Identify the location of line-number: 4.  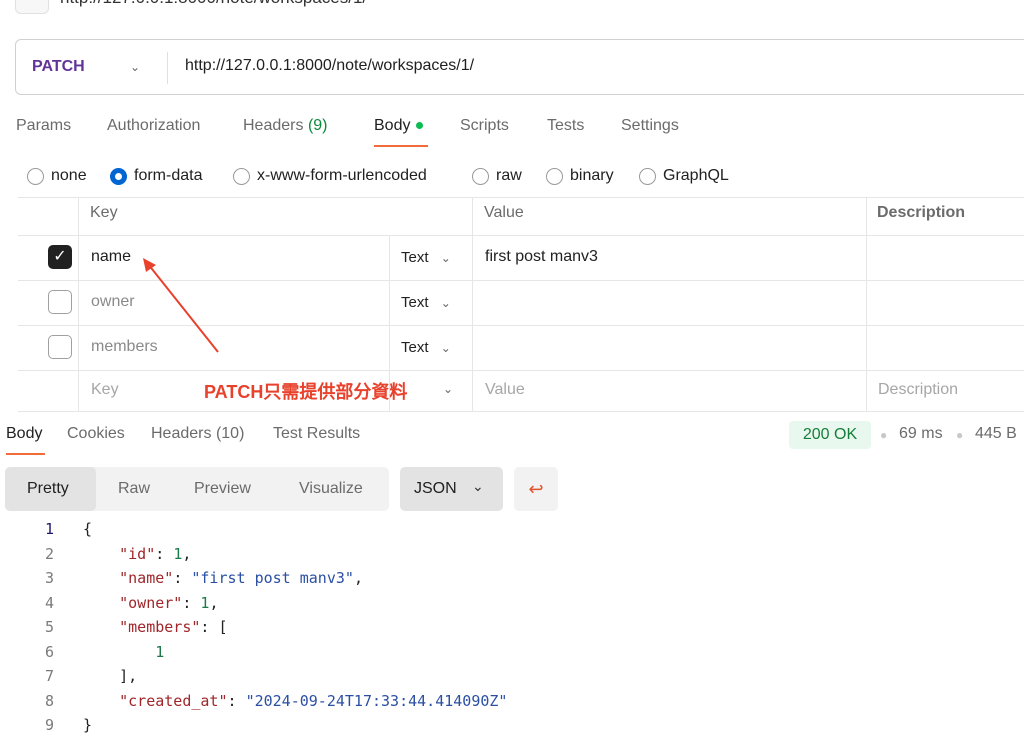
(49, 602).